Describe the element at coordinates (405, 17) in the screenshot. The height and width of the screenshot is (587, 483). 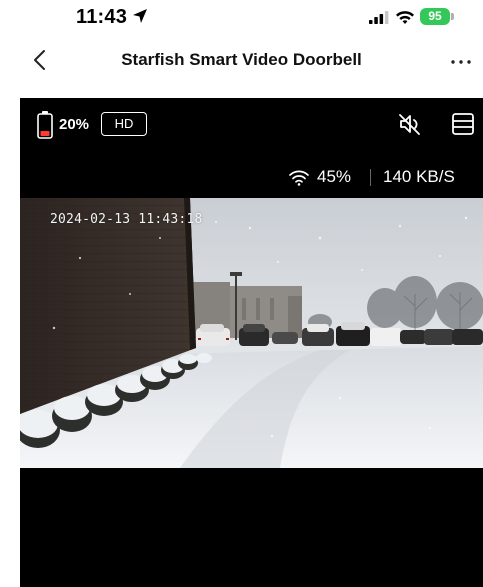
I see `wifi-icon` at that location.